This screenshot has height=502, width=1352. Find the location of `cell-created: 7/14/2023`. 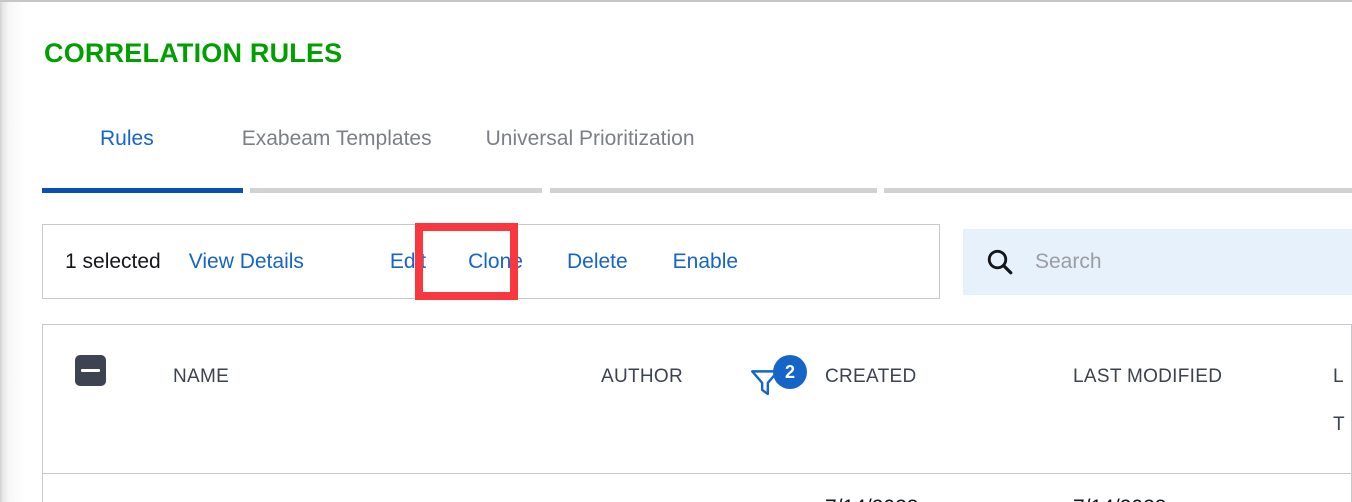

cell-created: 7/14/2023 is located at coordinates (871, 499).